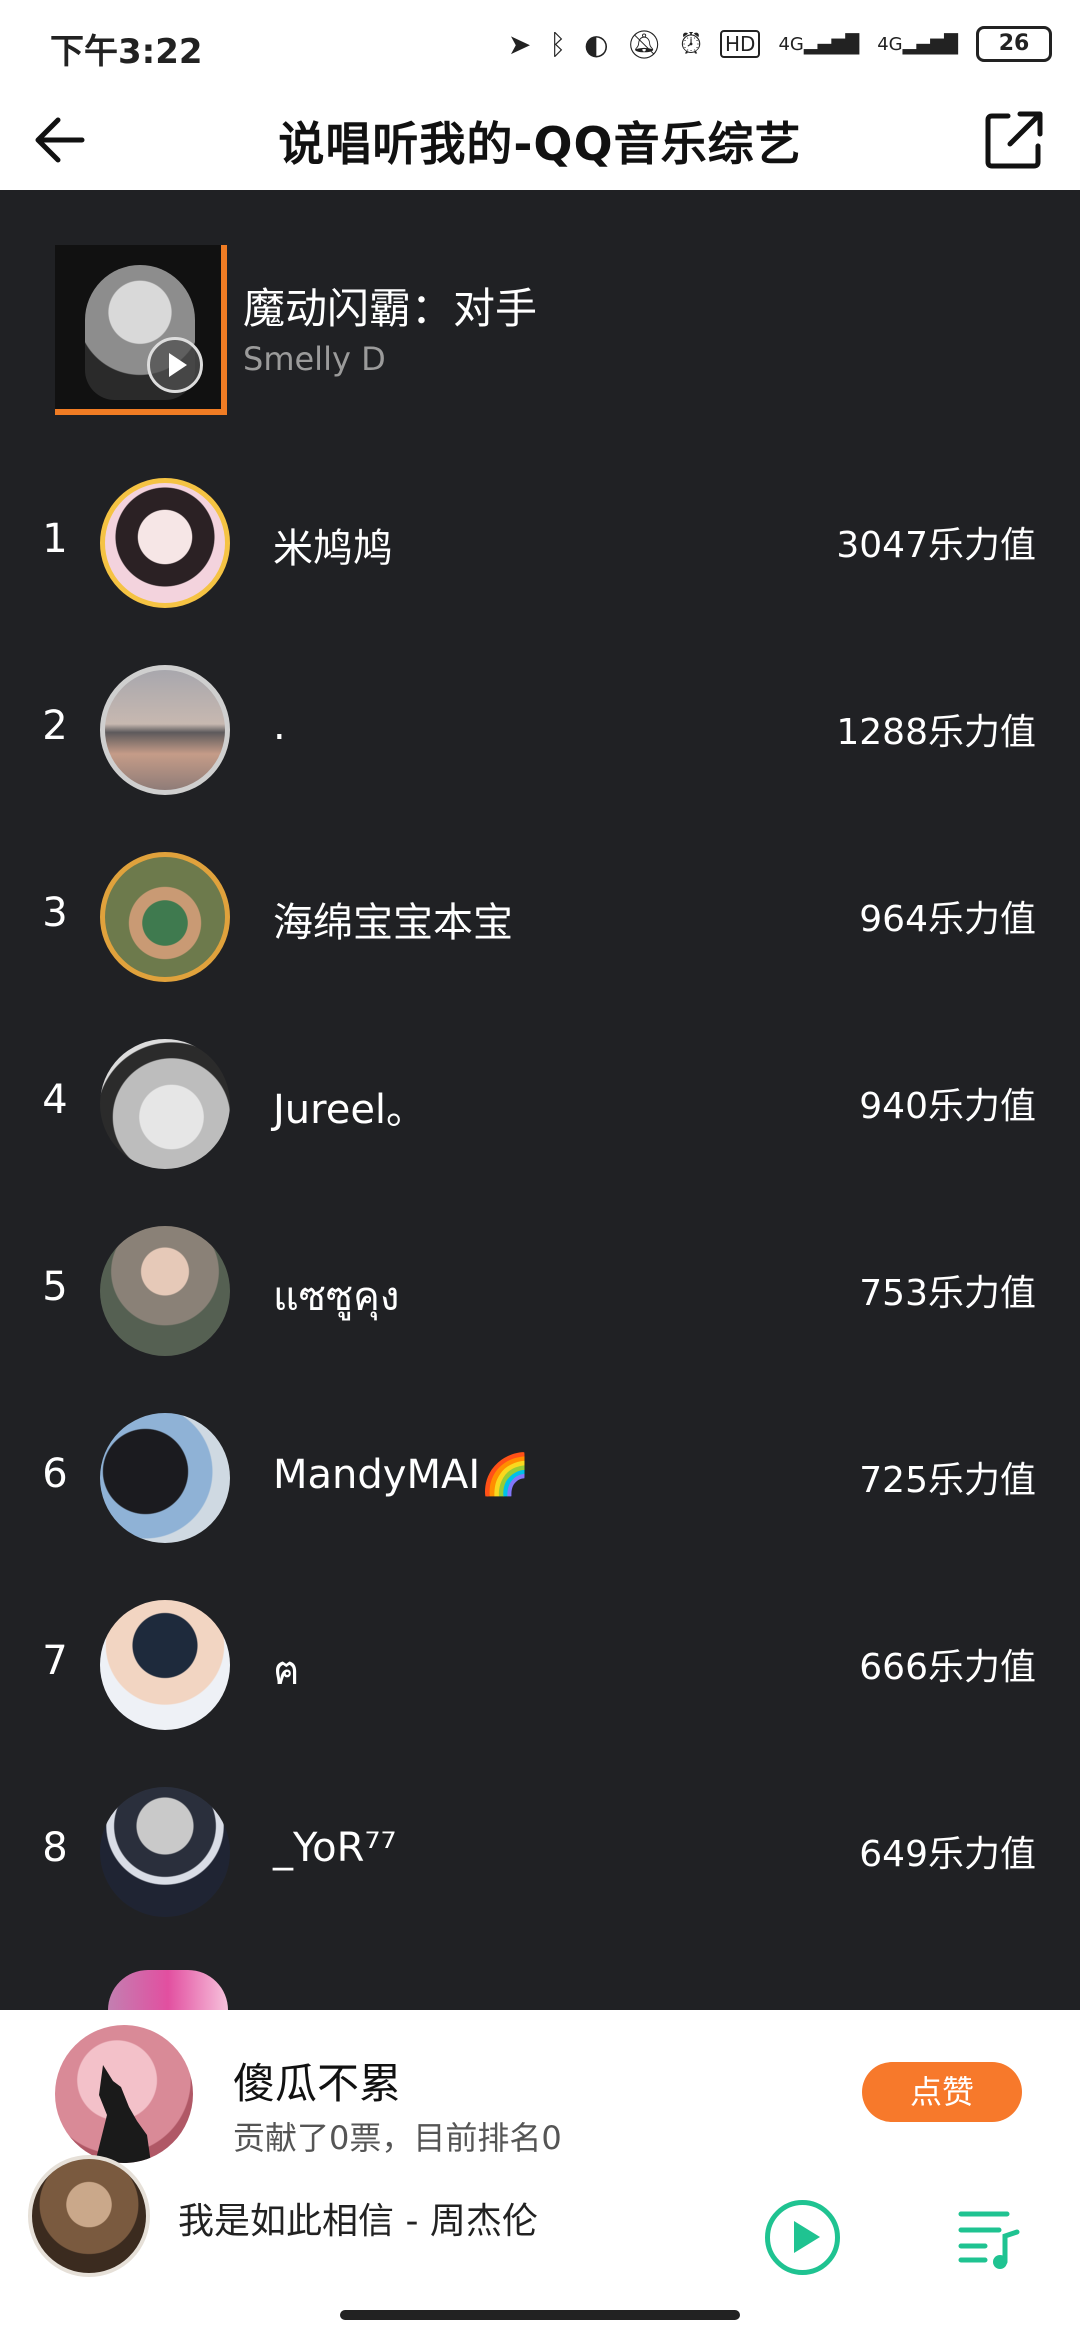 The image size is (1080, 2340). I want to click on voter-name: 傻瓜不累, so click(317, 2083).